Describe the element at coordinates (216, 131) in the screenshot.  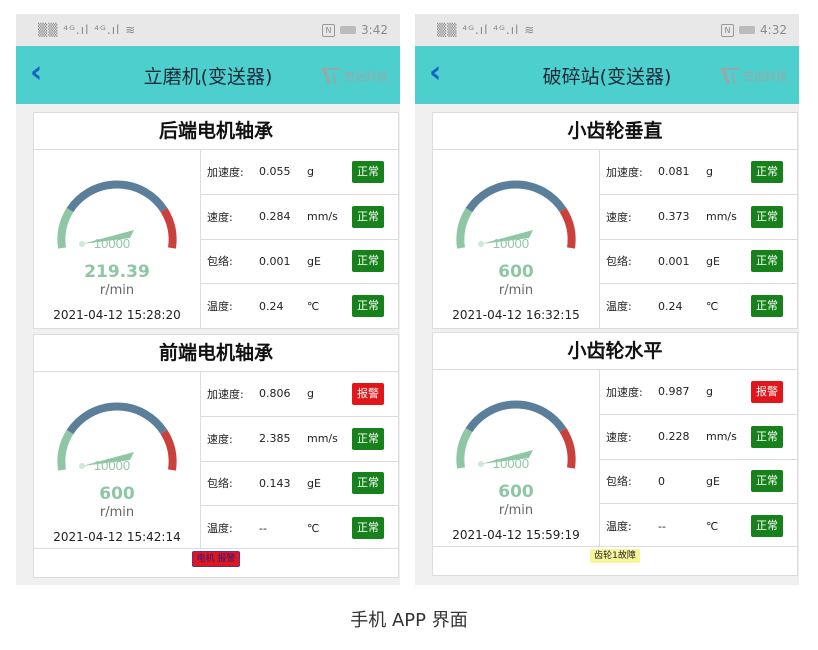
I see `sensor-title: 后端电机轴承` at that location.